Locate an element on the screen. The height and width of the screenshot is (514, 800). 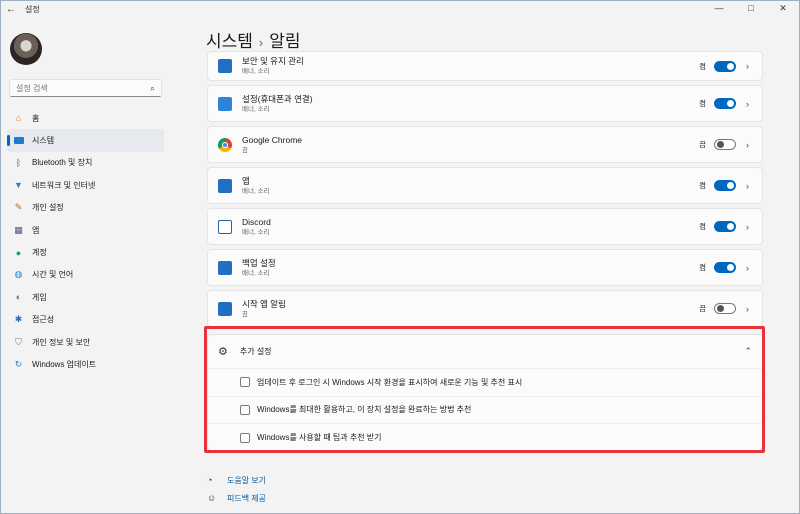
option-finish-setup: Windows를 최대한 활용하고, 이 장치 설정을 완료하는 방법 추천 is located at coordinates (485, 410).